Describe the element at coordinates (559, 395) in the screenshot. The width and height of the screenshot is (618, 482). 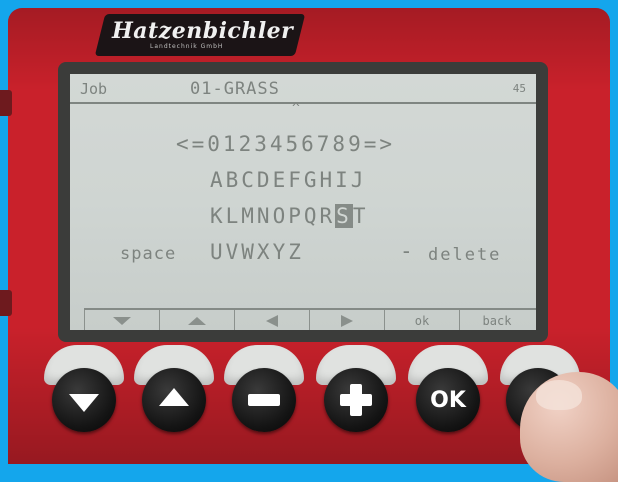
I see `fingernail` at that location.